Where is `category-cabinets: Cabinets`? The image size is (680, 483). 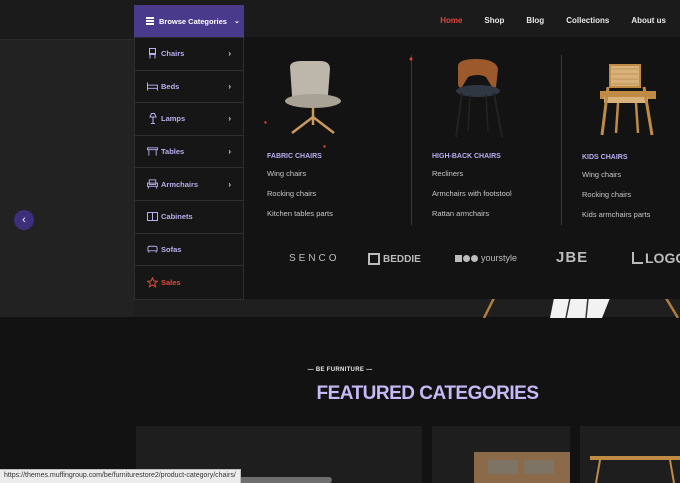 category-cabinets: Cabinets is located at coordinates (189, 217).